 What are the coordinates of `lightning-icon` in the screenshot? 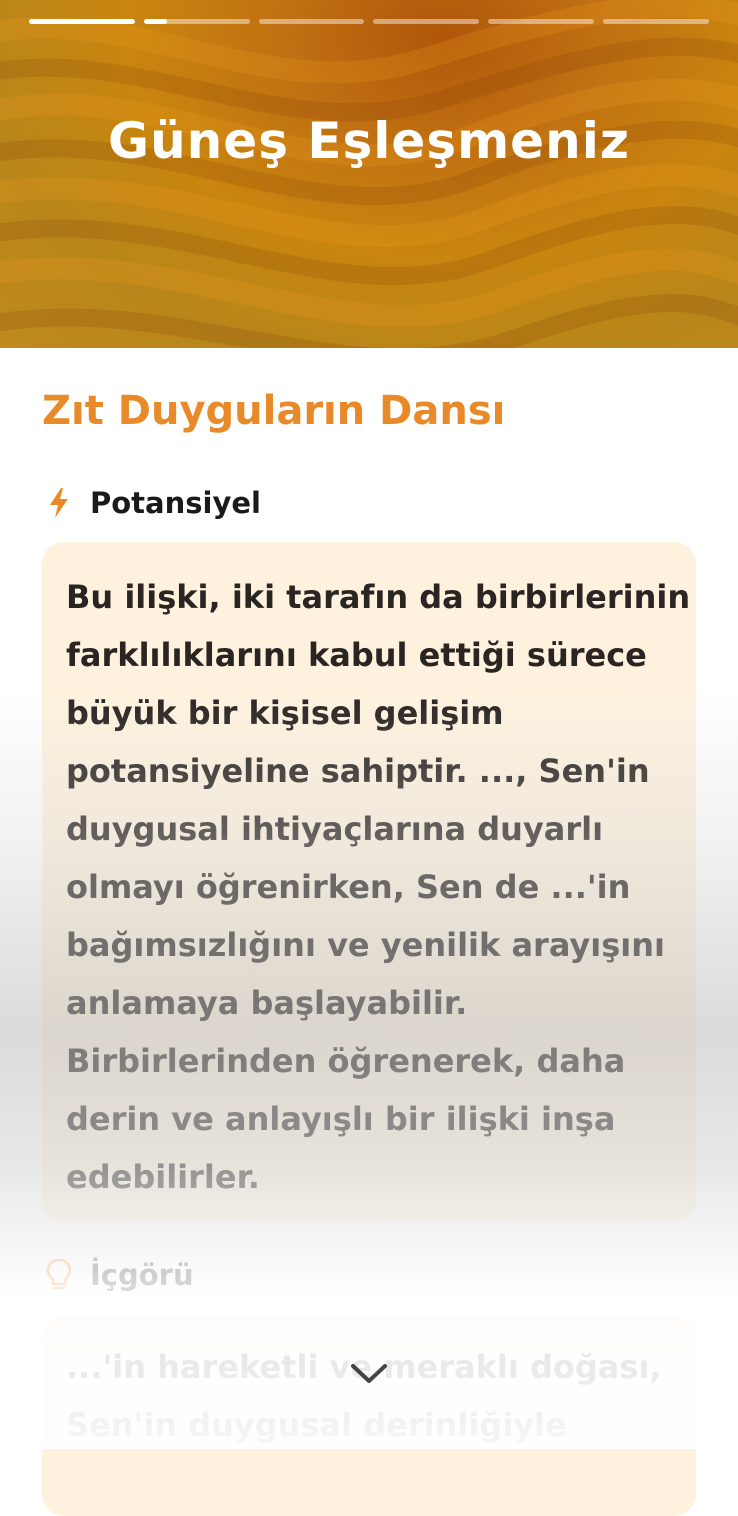 It's located at (59, 503).